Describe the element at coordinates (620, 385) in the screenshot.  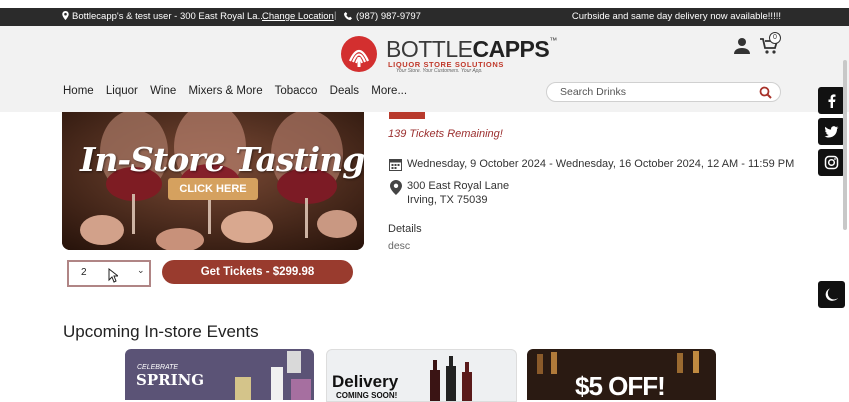
I see `card-title: $5 OFF!` at that location.